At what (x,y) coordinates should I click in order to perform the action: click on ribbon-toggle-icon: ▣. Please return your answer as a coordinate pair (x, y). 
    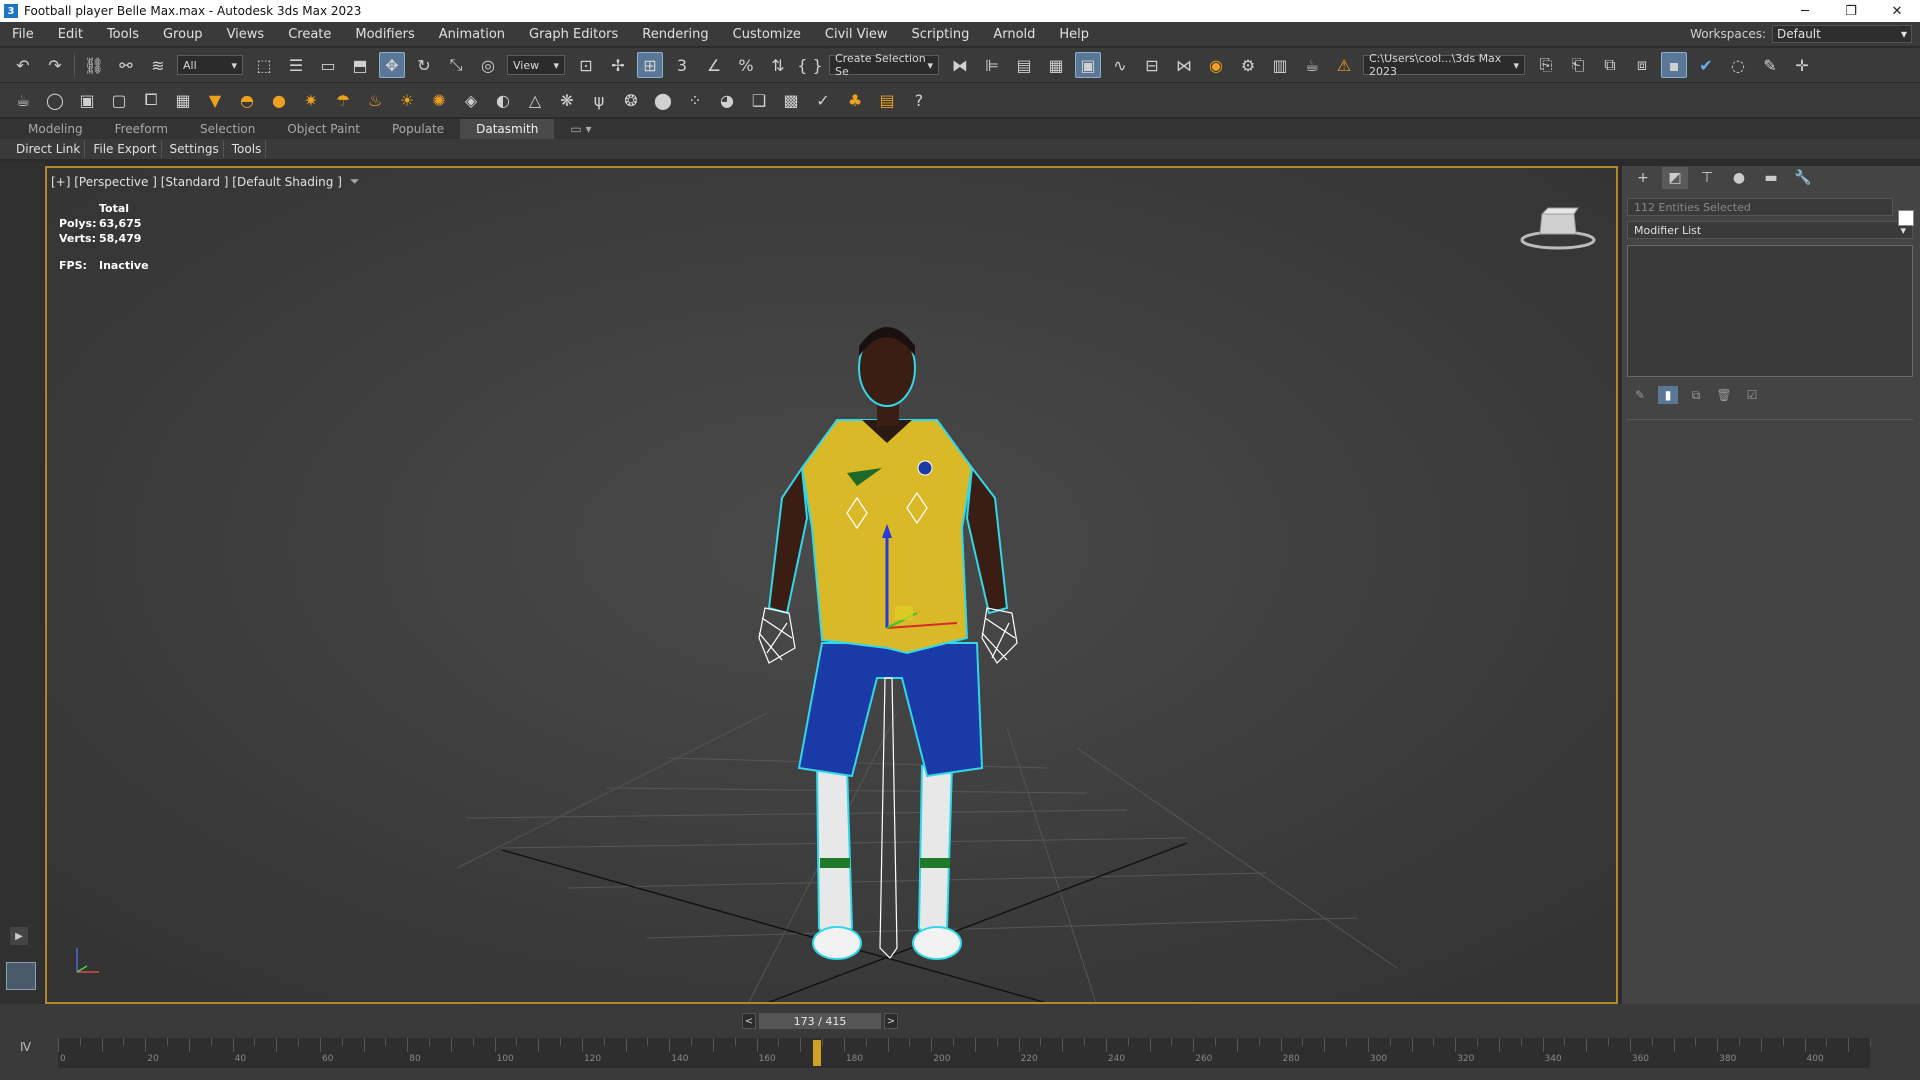
    Looking at the image, I should click on (1088, 65).